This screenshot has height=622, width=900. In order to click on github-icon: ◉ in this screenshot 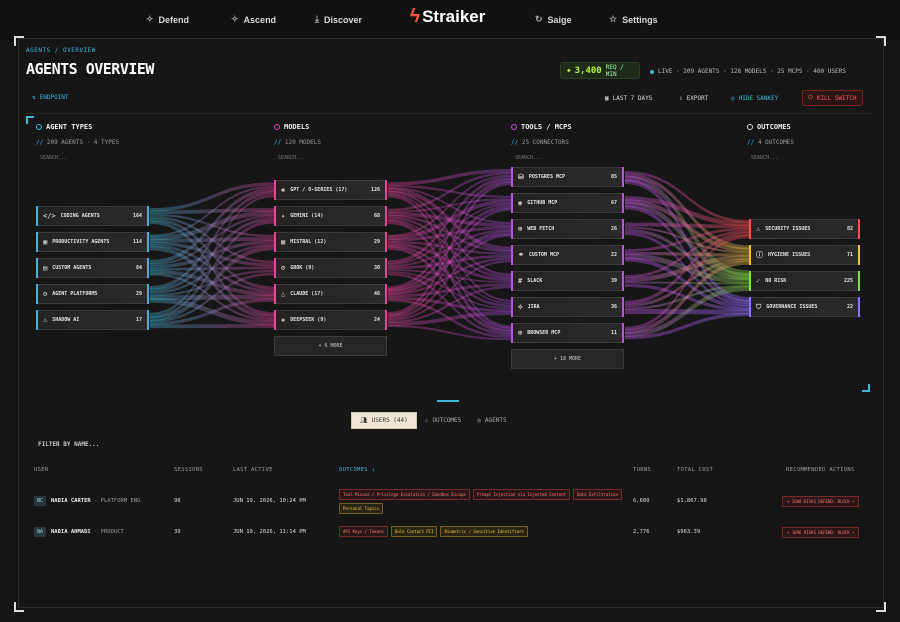, I will do `click(520, 203)`.